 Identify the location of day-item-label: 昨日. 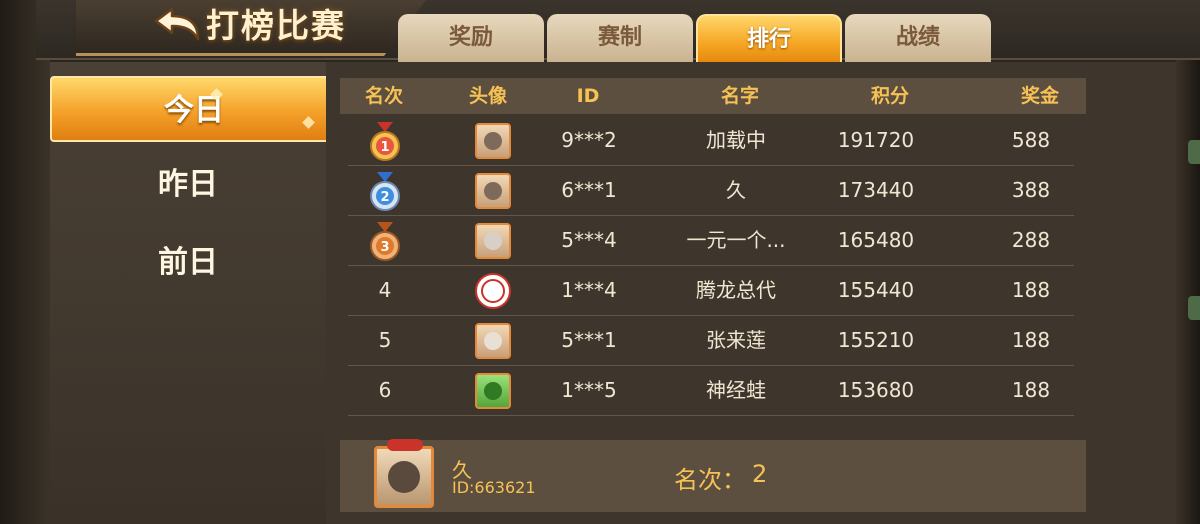
(188, 184).